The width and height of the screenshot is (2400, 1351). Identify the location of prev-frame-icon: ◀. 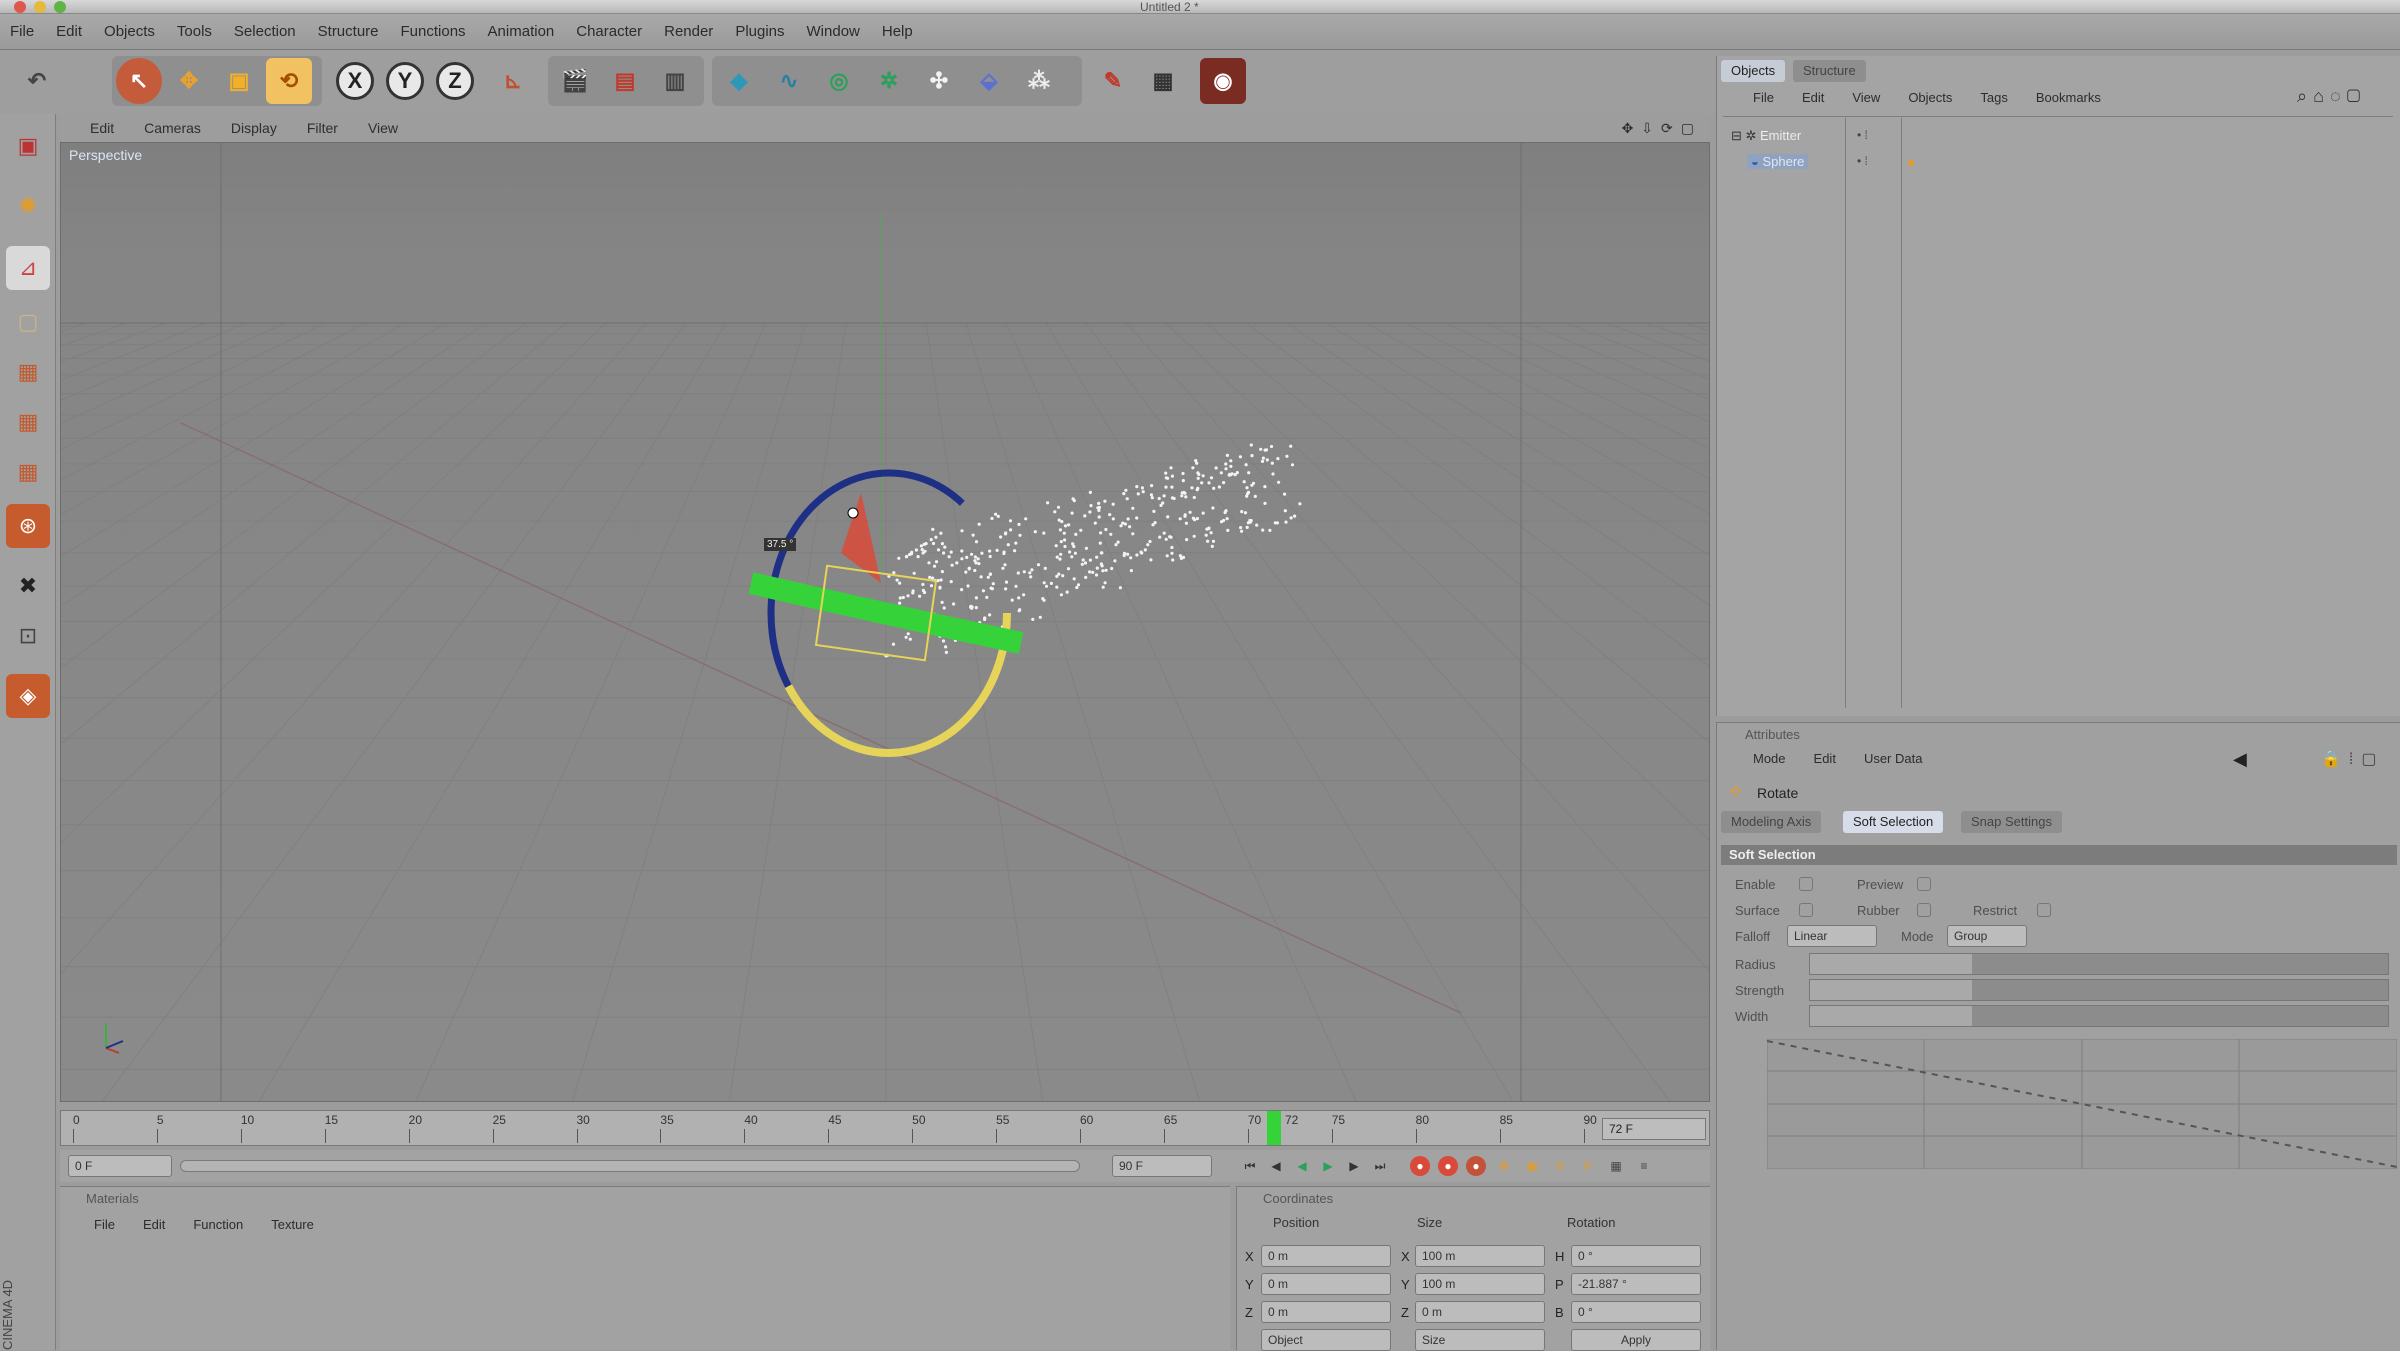
(1276, 1166).